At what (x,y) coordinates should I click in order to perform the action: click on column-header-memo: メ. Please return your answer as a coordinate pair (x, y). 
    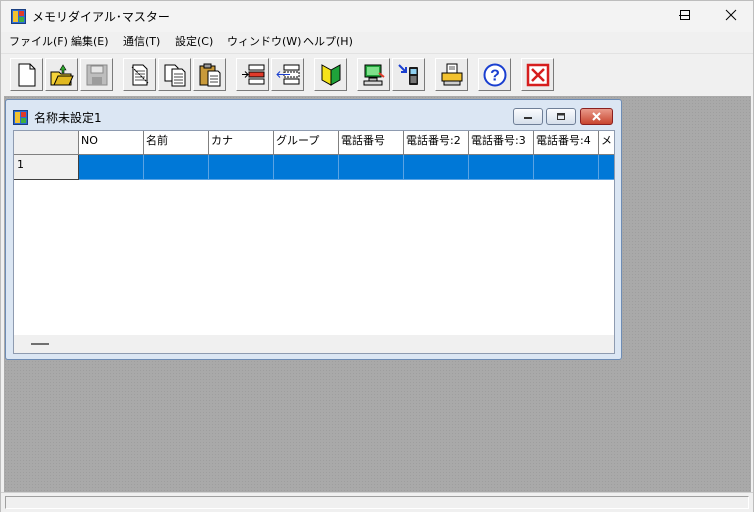
    Looking at the image, I should click on (606, 143).